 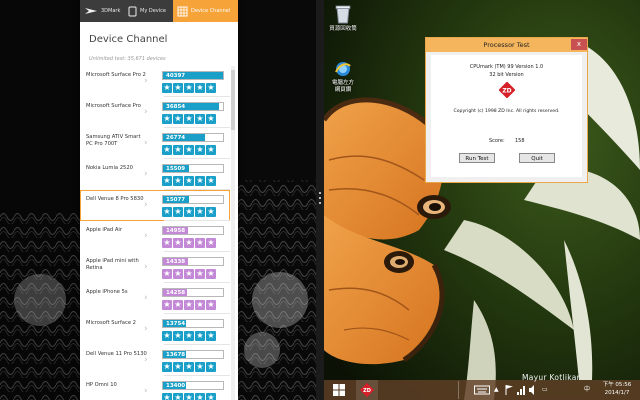 I want to click on device-row: Apple iPhone 5s › 14258 ★ ★ ★ ★ ★, so click(x=155, y=298).